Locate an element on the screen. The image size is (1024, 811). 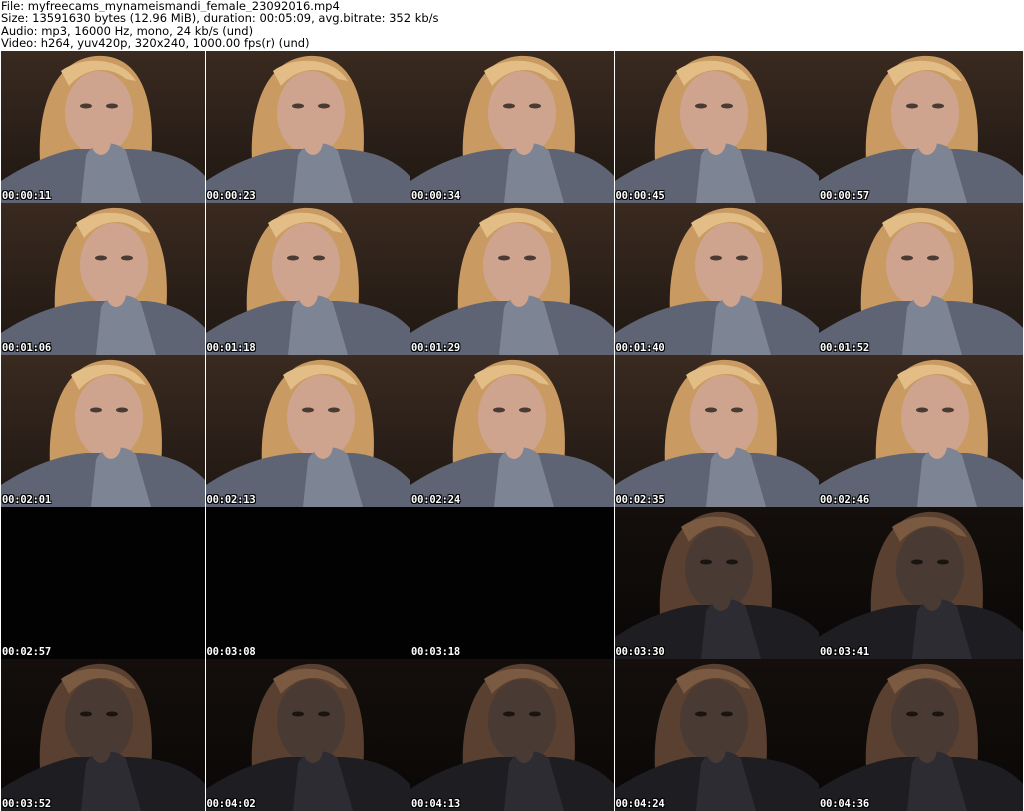
video-thumbnail: 00:01:06 is located at coordinates (103, 279).